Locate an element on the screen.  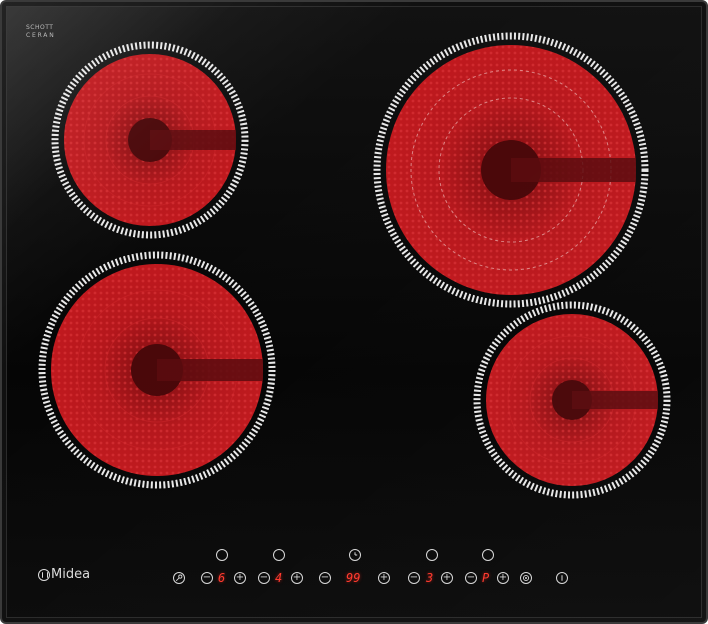
logo-line-2: CERAN is located at coordinates (41, 35).